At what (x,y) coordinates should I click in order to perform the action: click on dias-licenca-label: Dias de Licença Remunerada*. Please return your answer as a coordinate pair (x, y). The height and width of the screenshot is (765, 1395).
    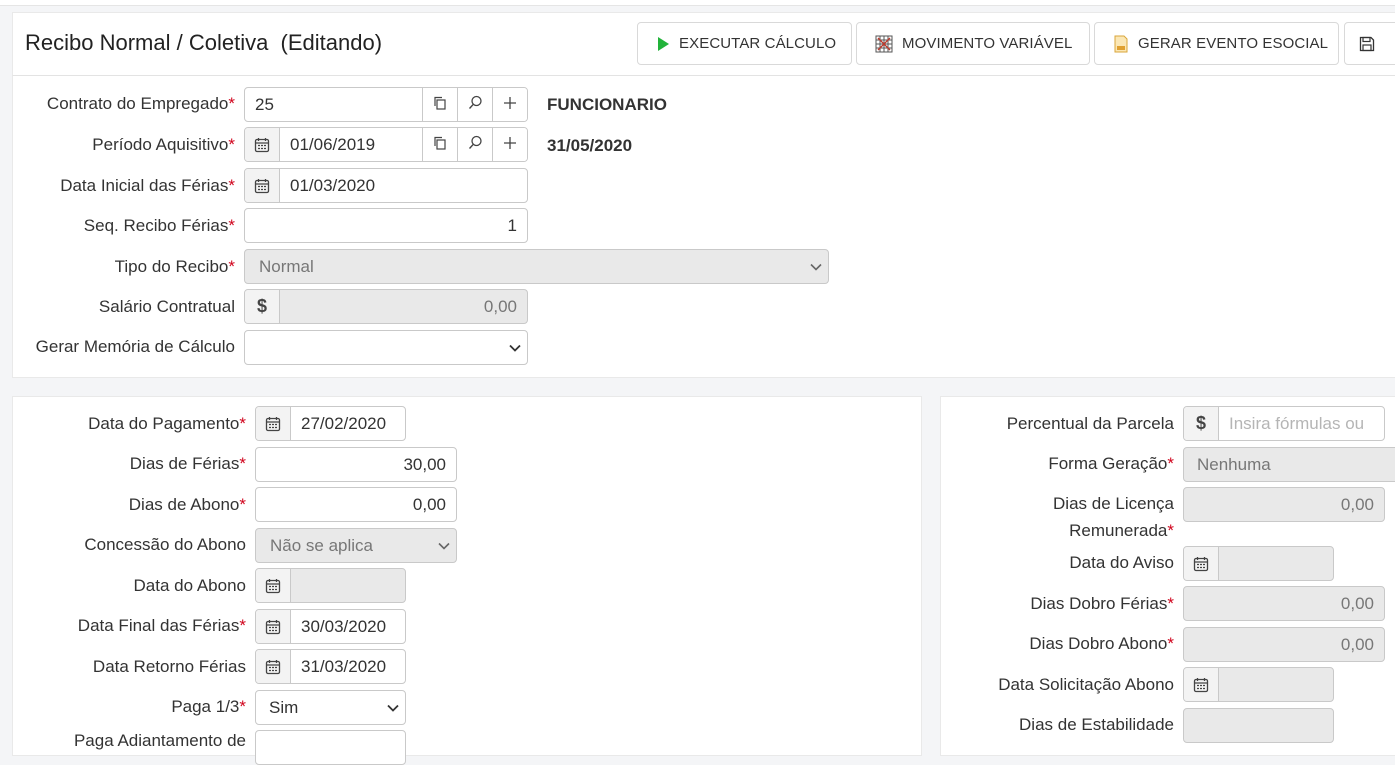
    Looking at the image, I should click on (1113, 517).